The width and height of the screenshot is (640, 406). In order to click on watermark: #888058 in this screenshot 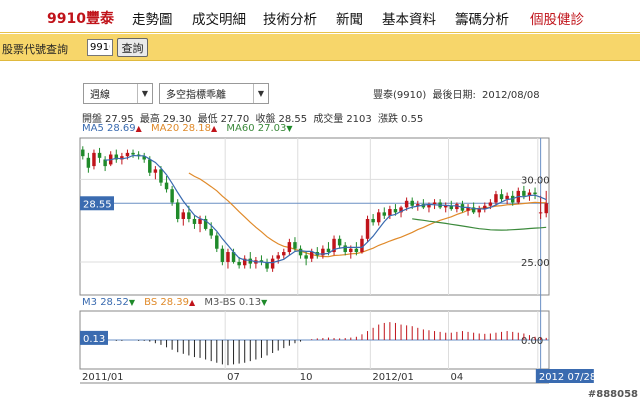, I will do `click(612, 394)`.